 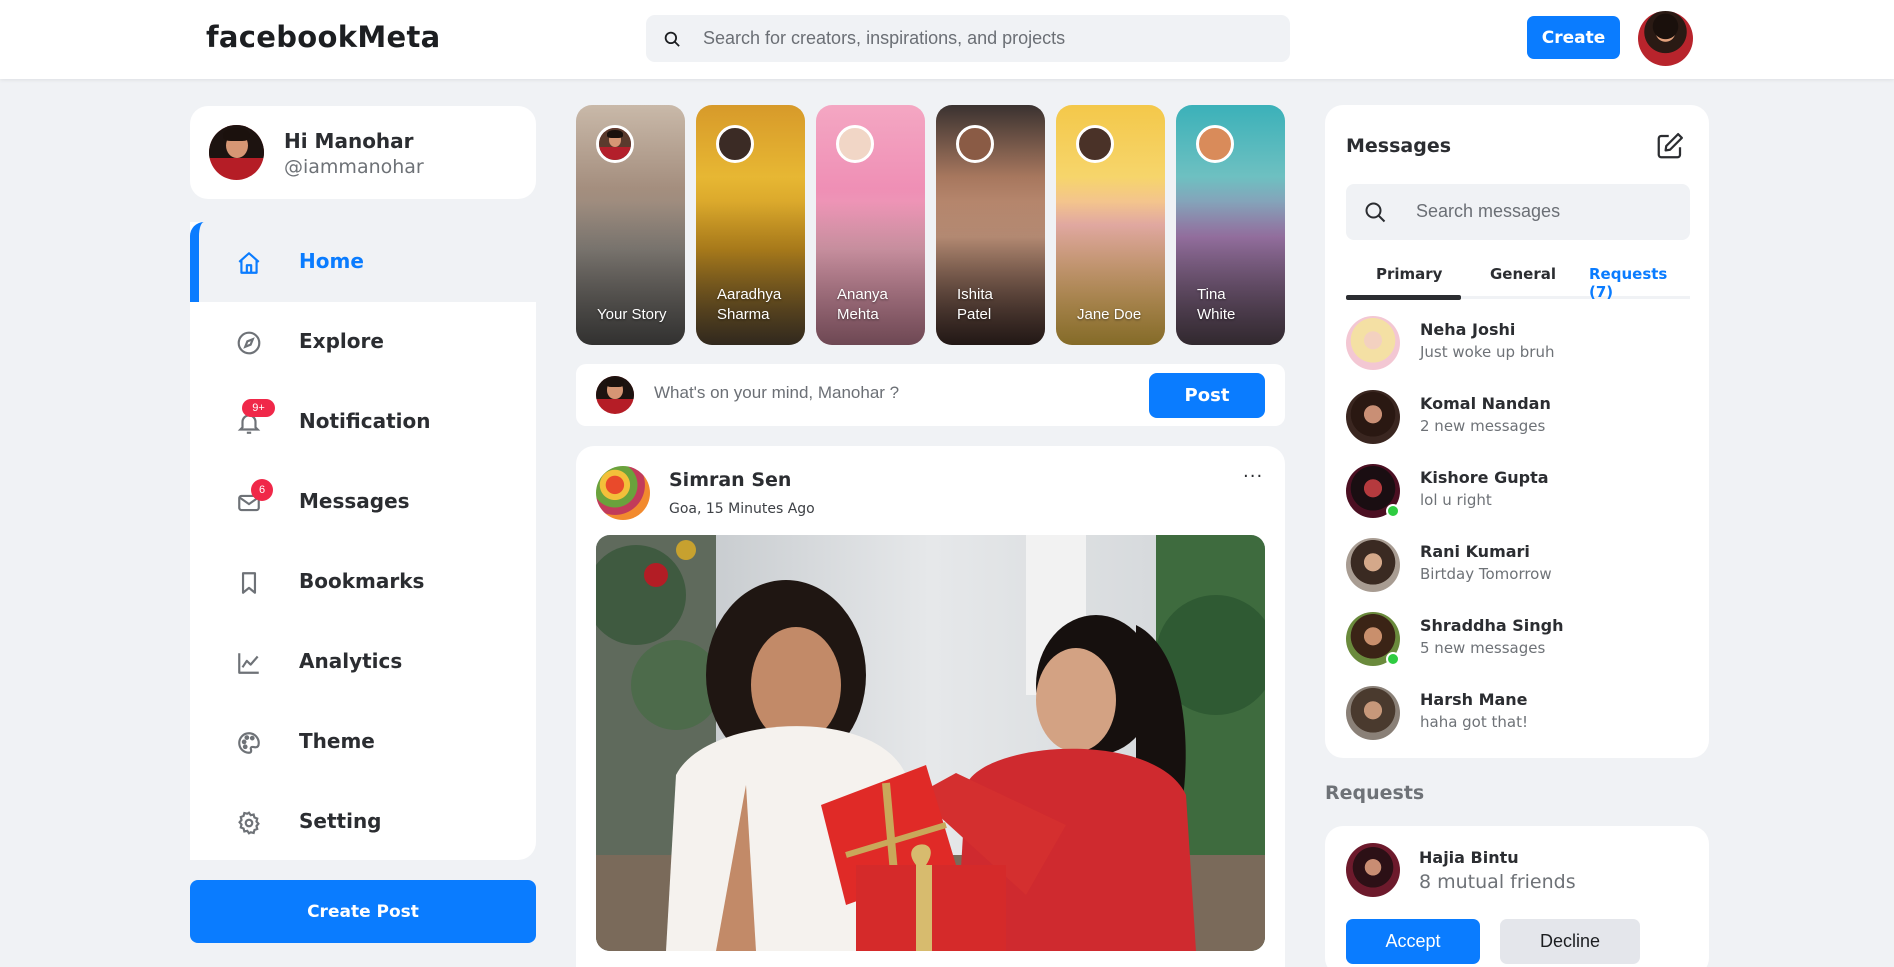 What do you see at coordinates (1413, 941) in the screenshot?
I see `accept-button: Accept` at bounding box center [1413, 941].